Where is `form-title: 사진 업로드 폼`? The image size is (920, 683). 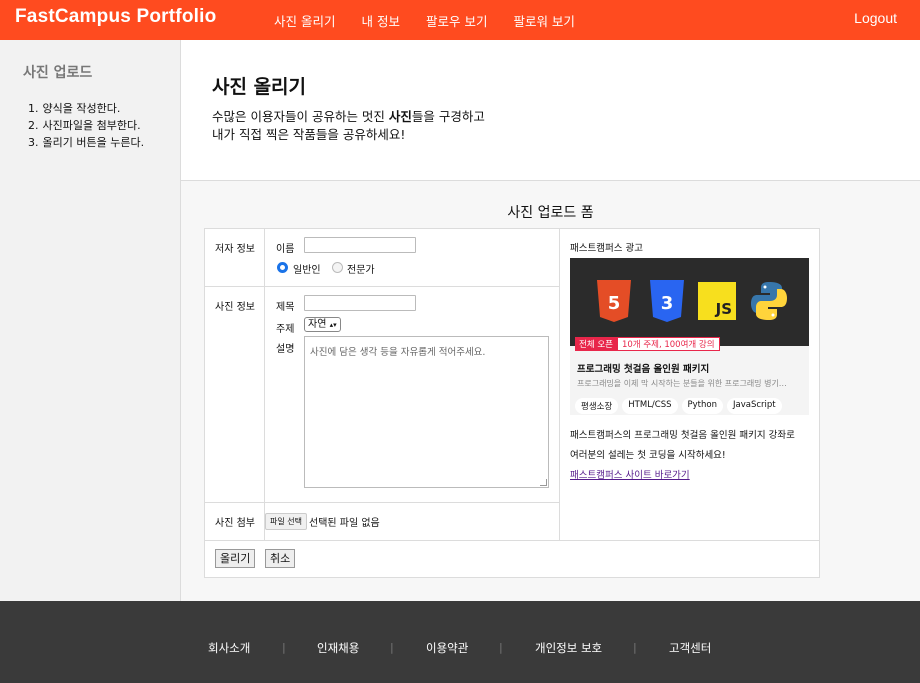 form-title: 사진 업로드 폼 is located at coordinates (550, 213).